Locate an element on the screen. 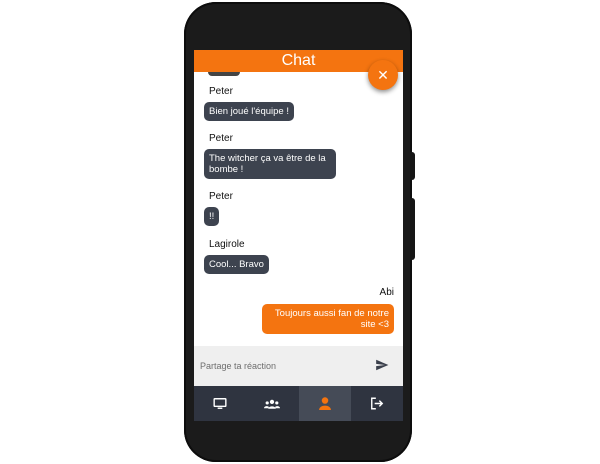 The image size is (600, 464). close-chat-button: ✕ is located at coordinates (383, 75).